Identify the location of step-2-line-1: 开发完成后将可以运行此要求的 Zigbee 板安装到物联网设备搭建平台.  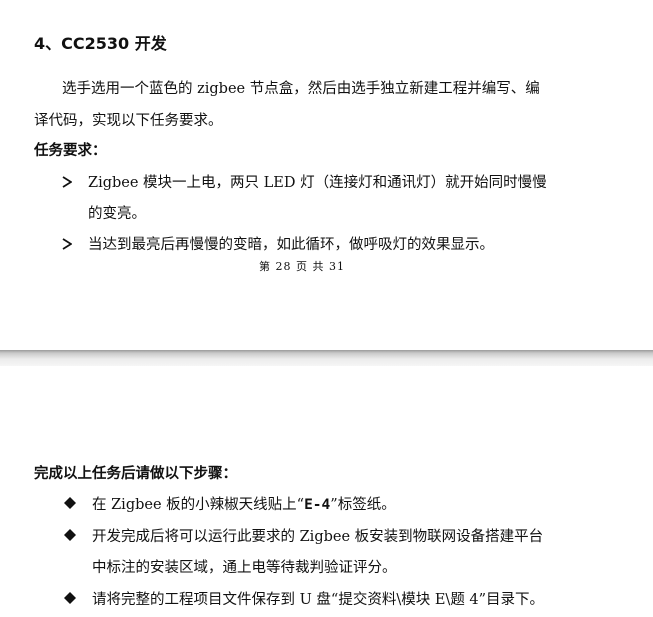
(318, 537).